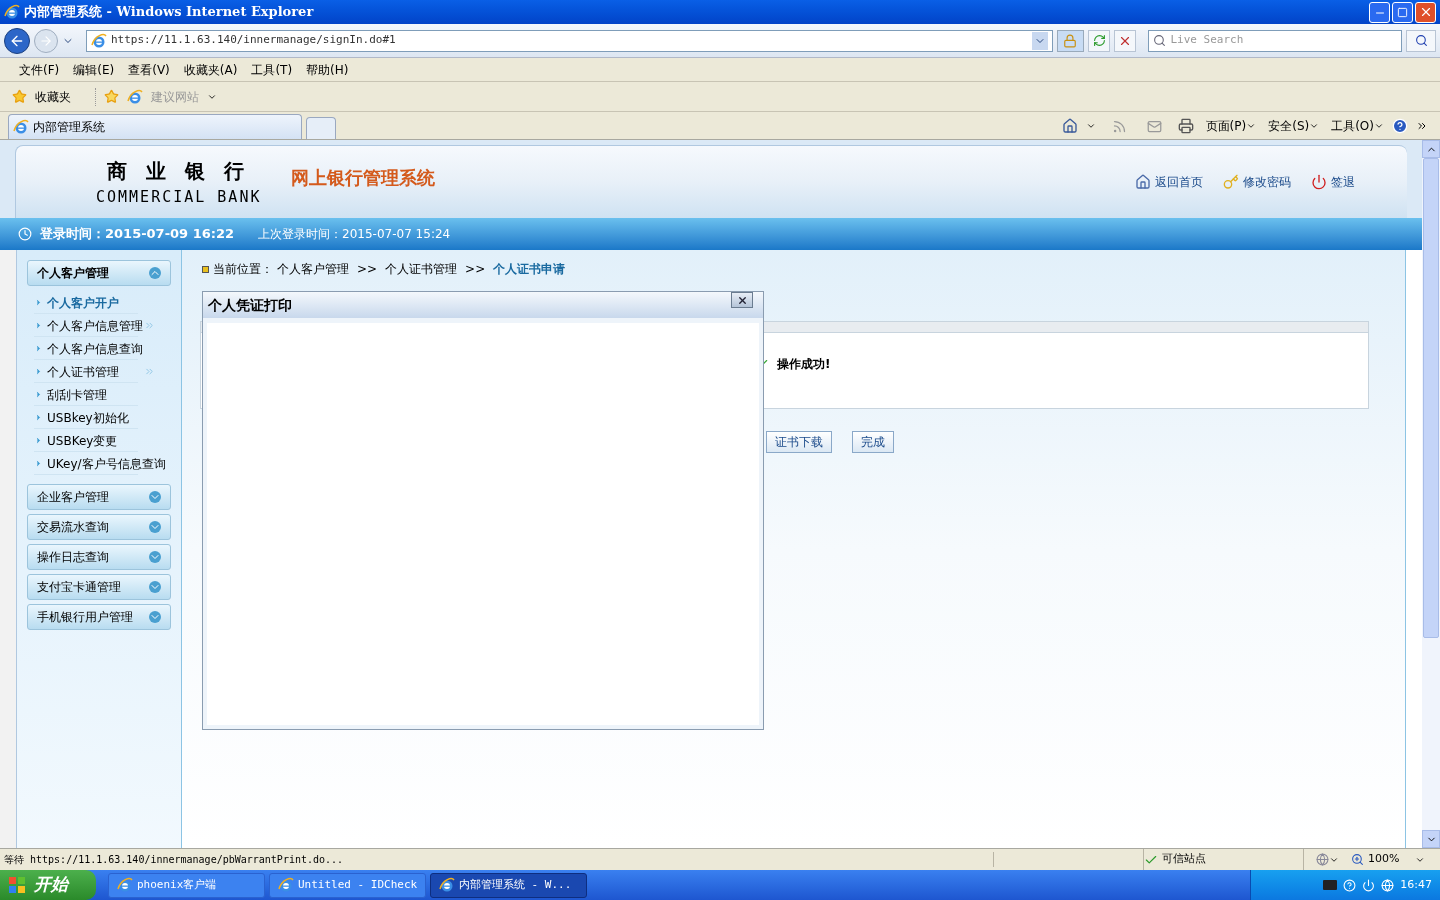  Describe the element at coordinates (1357, 859) in the screenshot. I see `zoom-icon` at that location.